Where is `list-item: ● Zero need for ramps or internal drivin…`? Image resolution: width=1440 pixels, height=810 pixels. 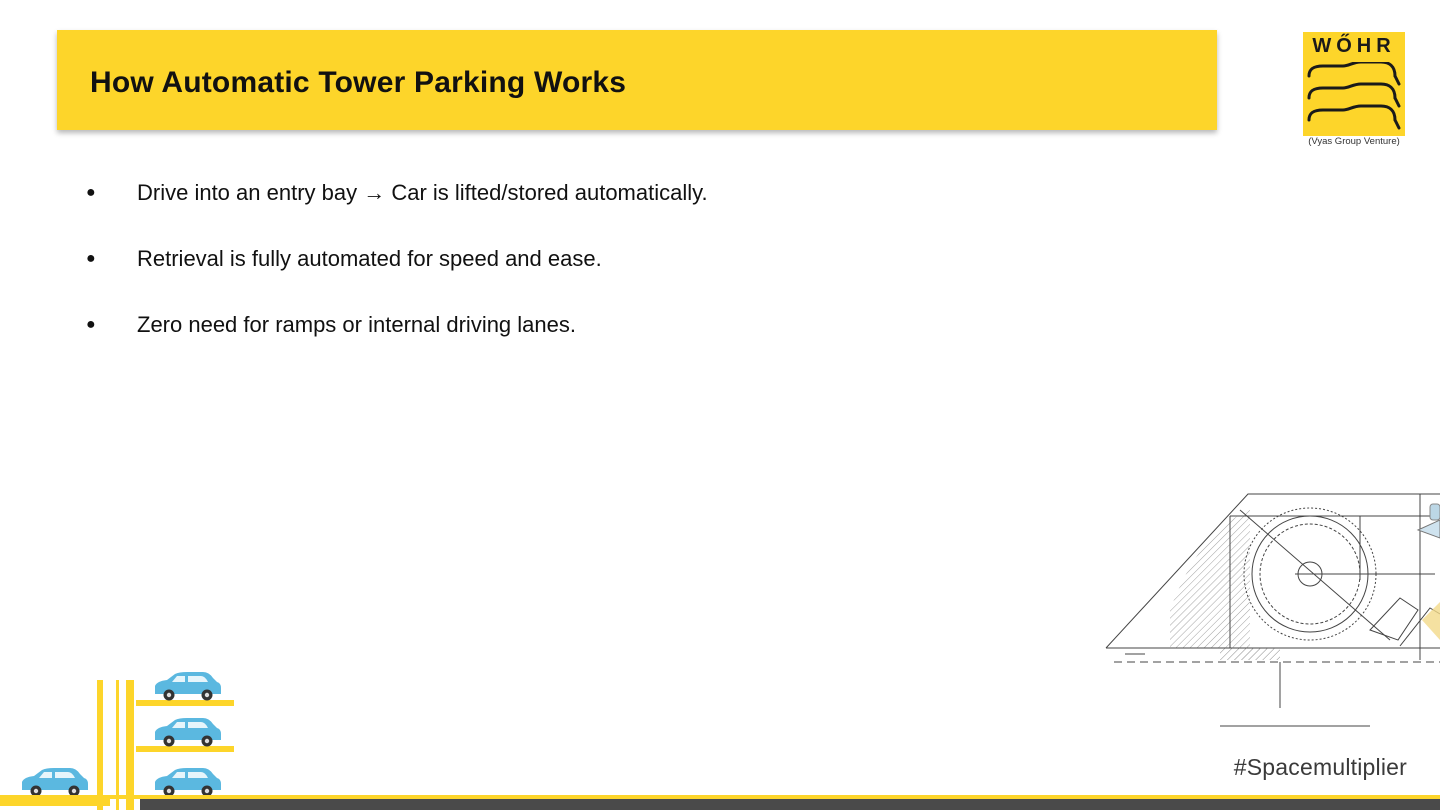 list-item: ● Zero need for ramps or internal drivin… is located at coordinates (397, 343).